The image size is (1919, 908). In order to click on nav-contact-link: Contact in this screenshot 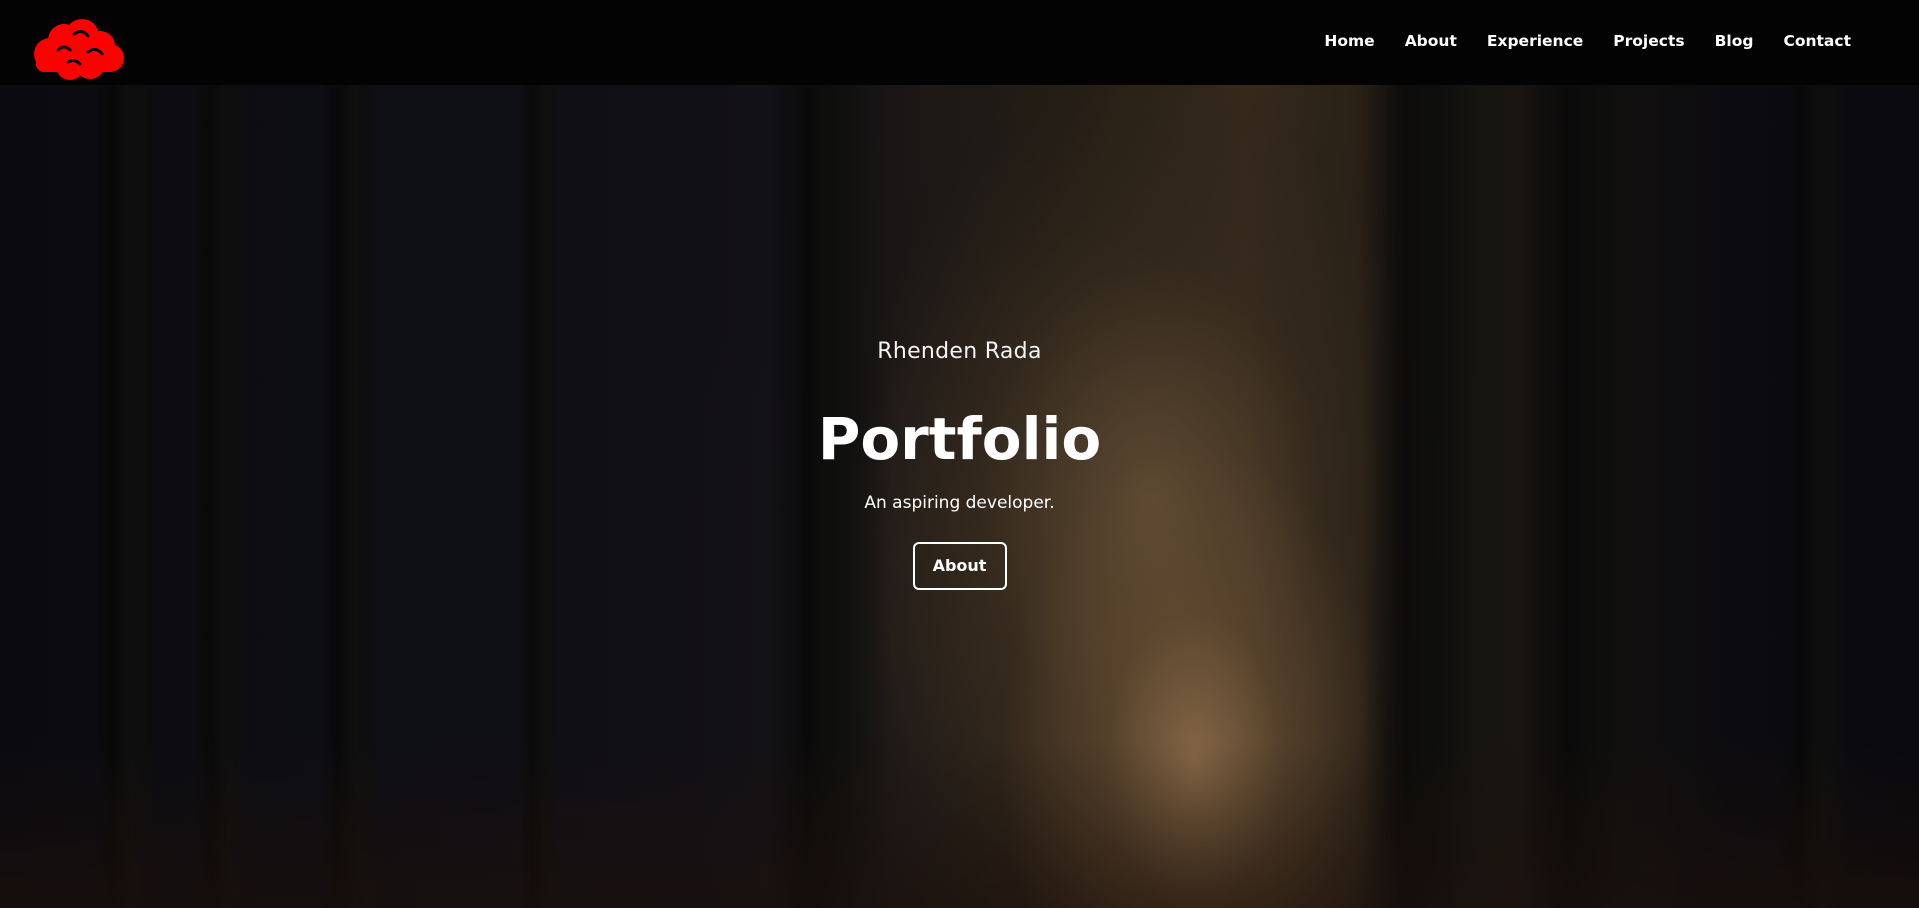, I will do `click(1817, 41)`.